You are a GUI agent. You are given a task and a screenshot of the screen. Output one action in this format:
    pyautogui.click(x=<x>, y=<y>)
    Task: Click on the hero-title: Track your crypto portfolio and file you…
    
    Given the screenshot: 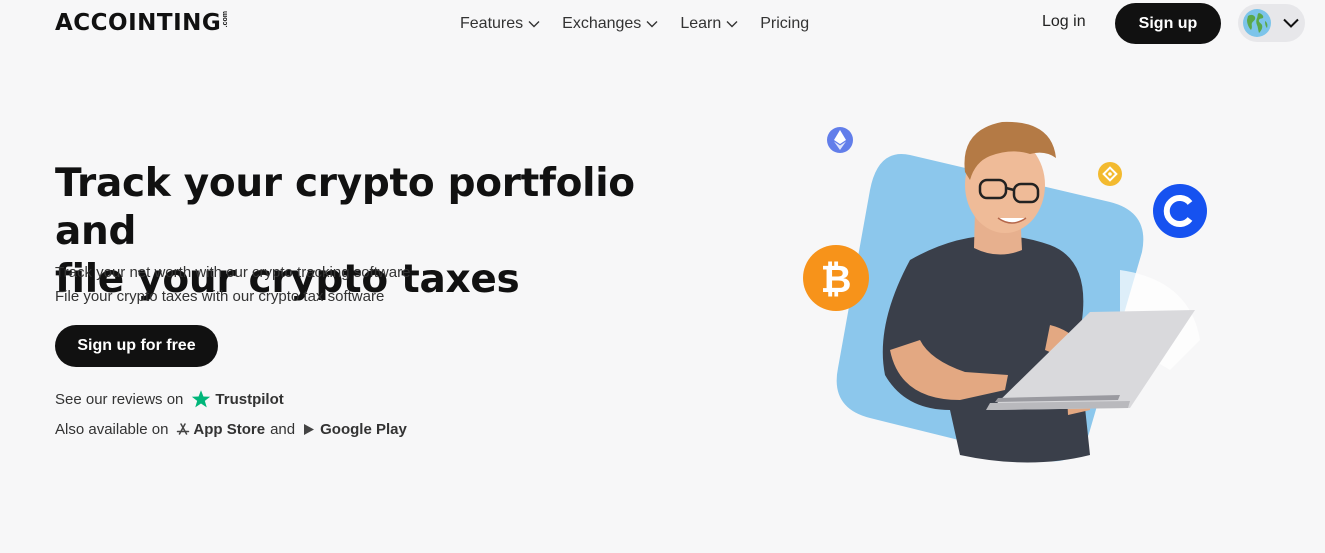 What is the action you would take?
    pyautogui.click(x=365, y=232)
    